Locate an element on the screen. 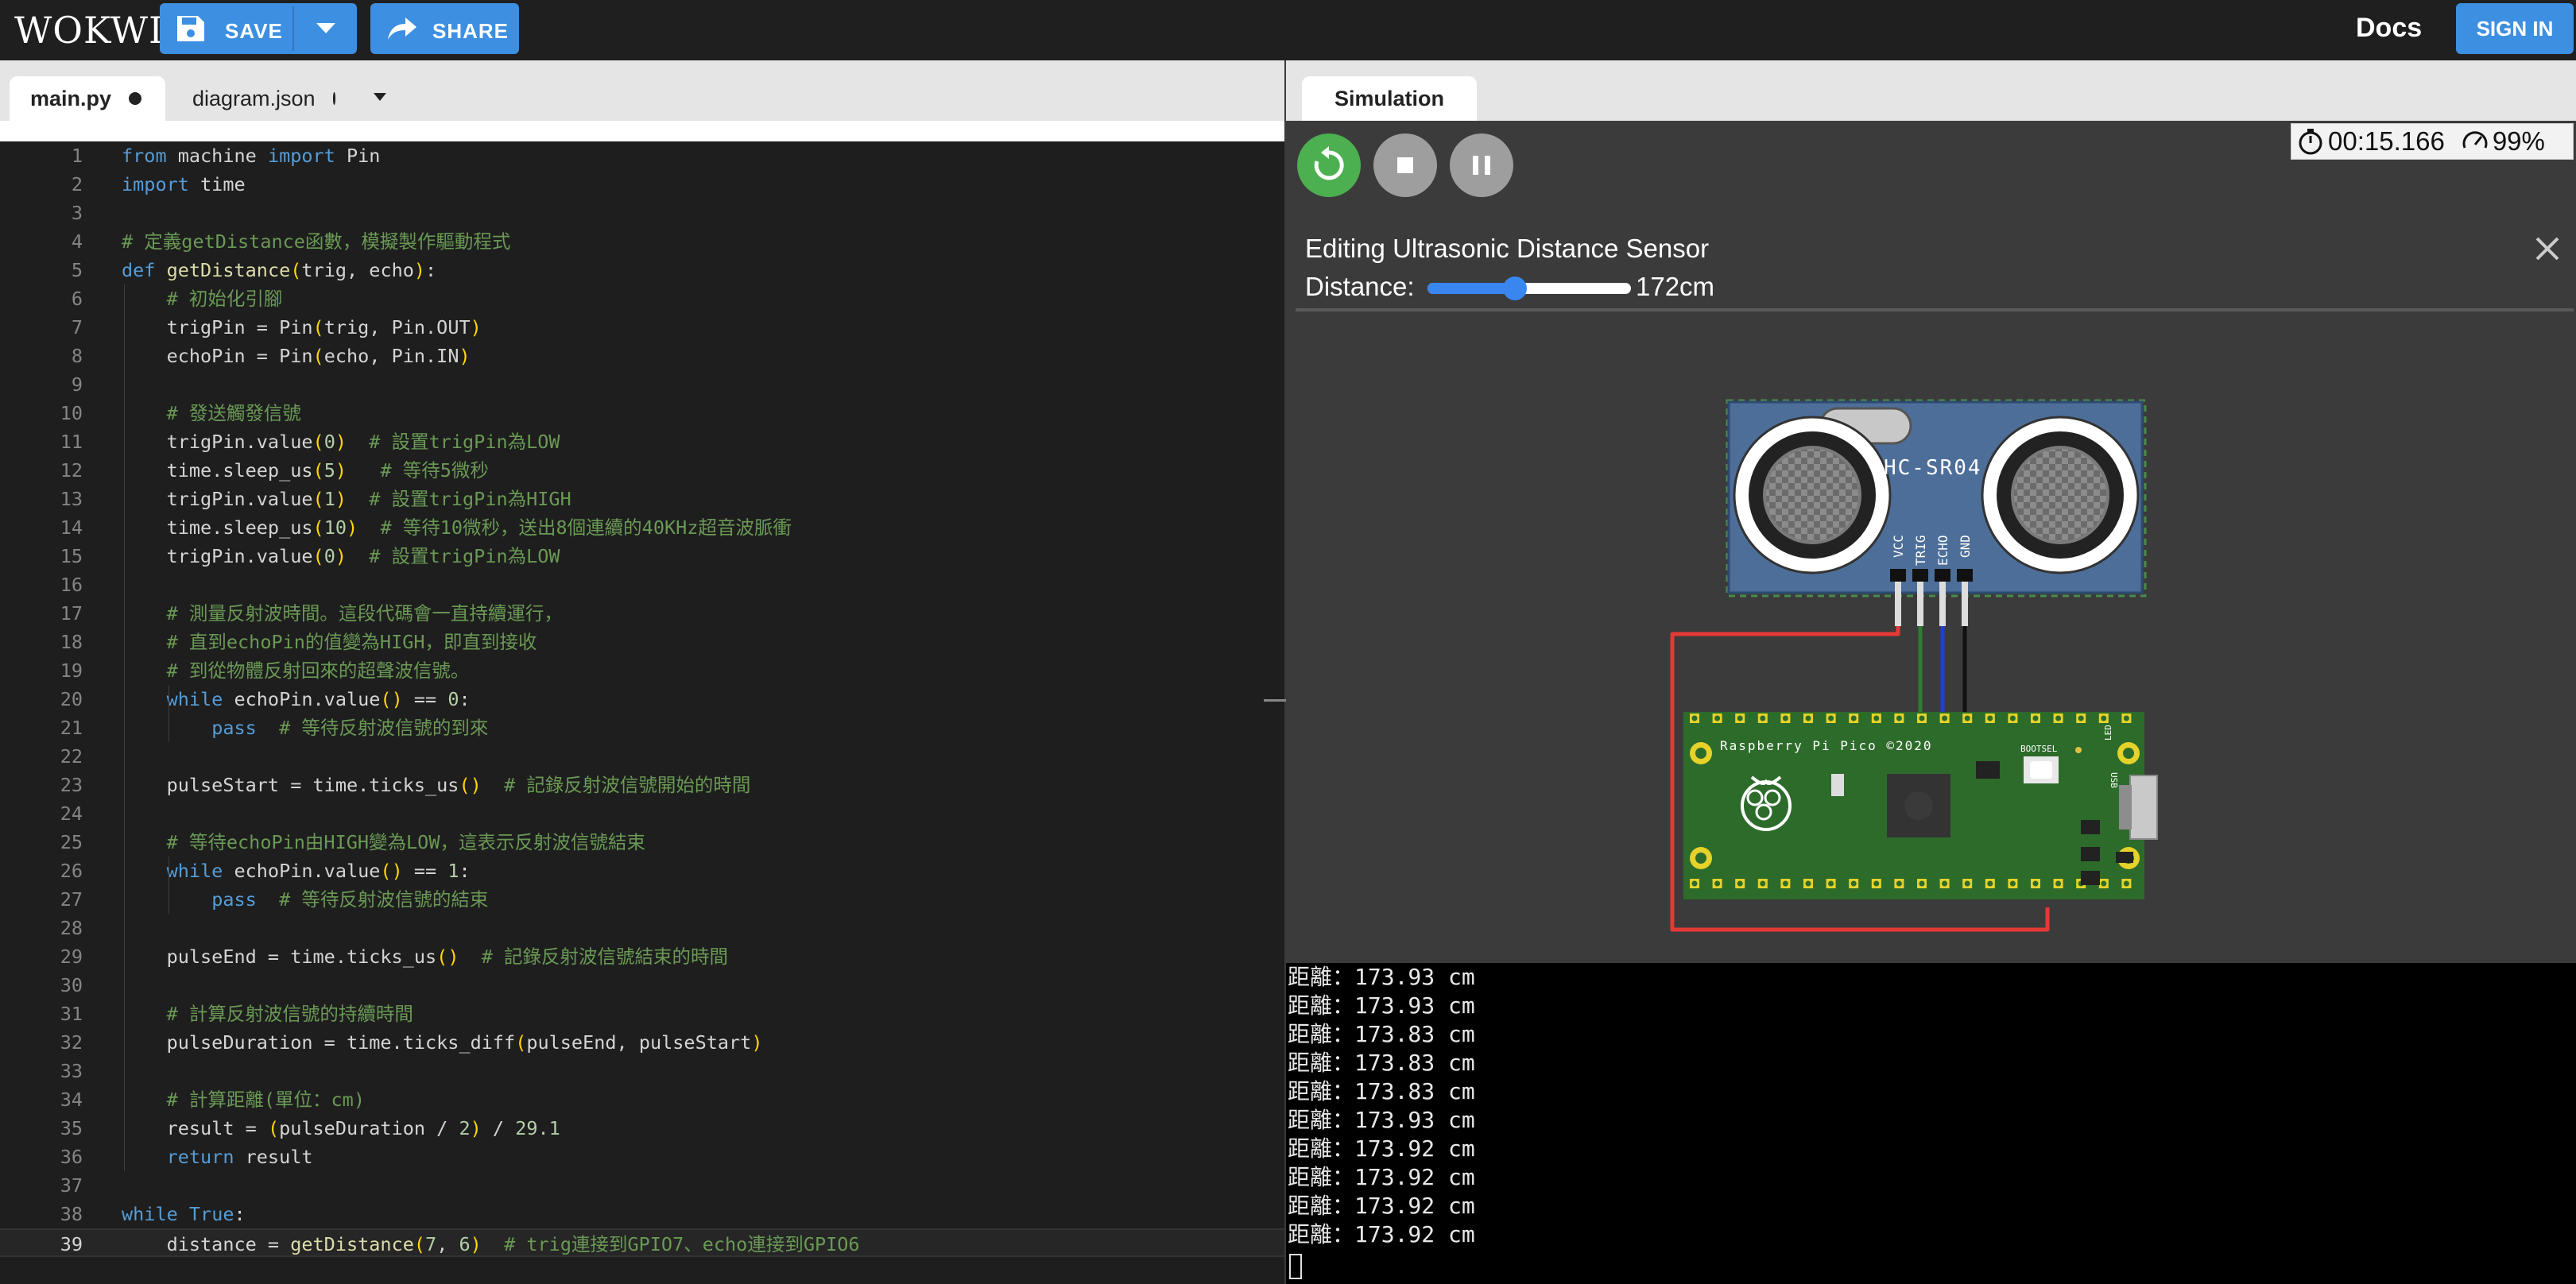 The image size is (2576, 1284). code-line-text: # 計算距離(單位：cm) is located at coordinates (265, 1100).